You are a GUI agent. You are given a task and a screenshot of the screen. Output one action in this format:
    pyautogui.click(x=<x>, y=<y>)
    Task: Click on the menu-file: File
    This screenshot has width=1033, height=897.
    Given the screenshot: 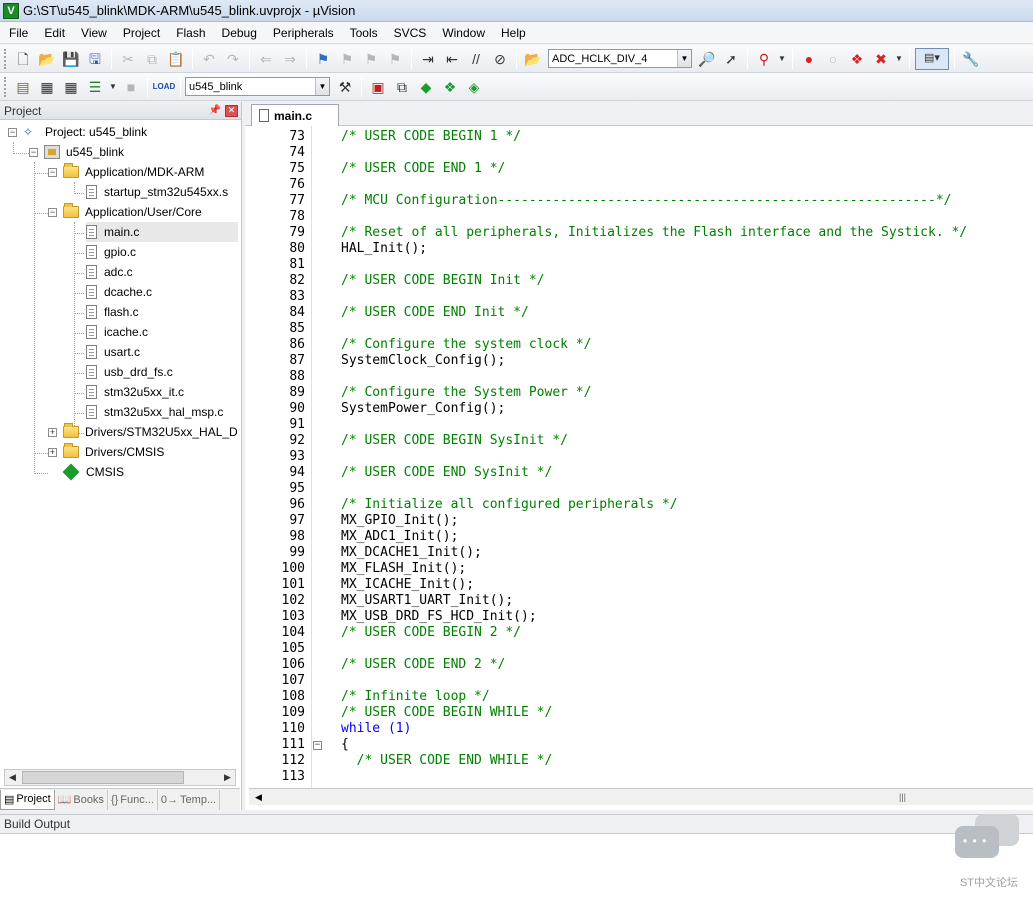 What is the action you would take?
    pyautogui.click(x=17, y=33)
    